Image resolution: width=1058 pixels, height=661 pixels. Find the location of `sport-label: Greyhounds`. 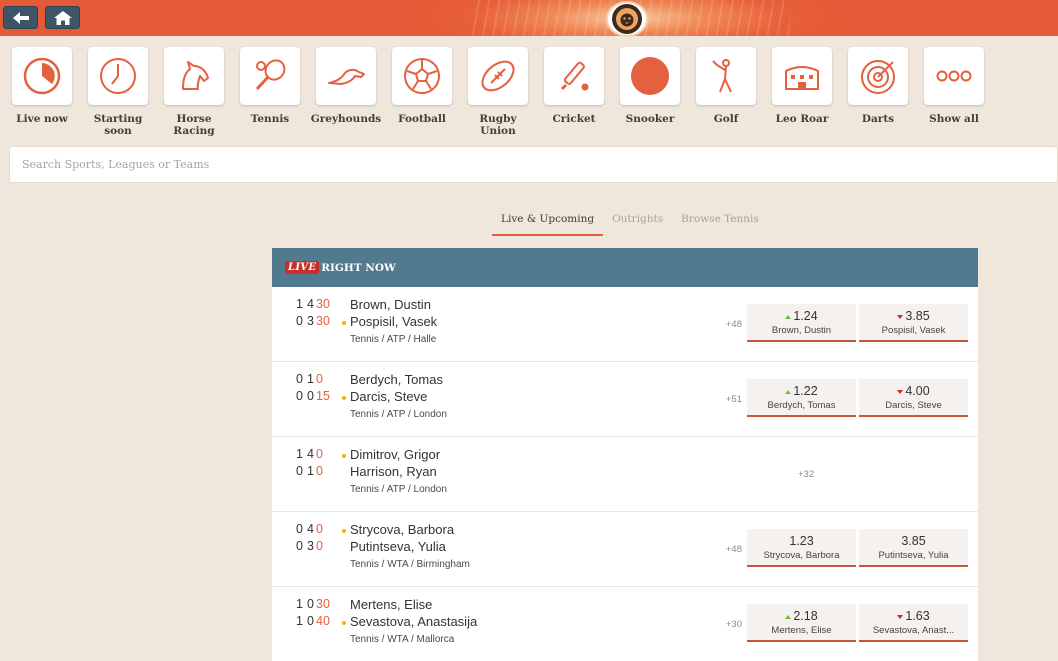

sport-label: Greyhounds is located at coordinates (346, 119).